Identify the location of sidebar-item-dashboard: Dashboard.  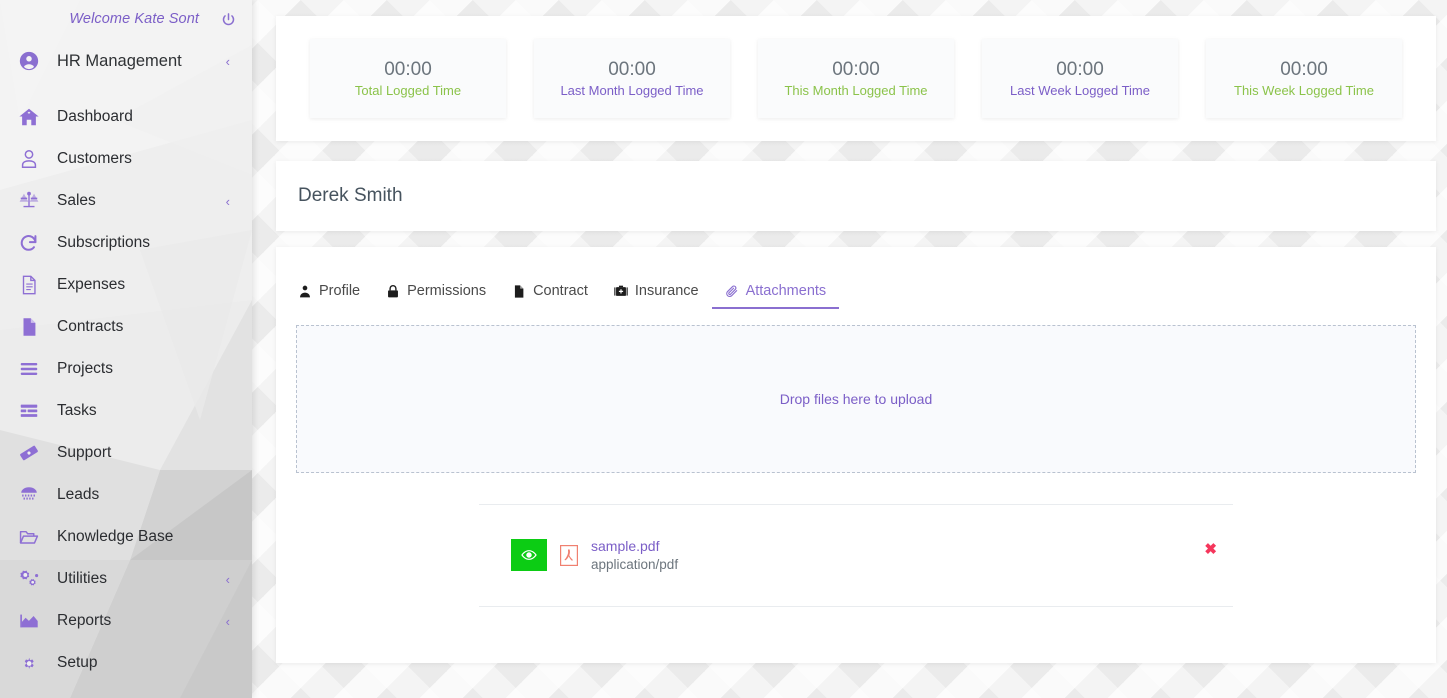
(126, 117).